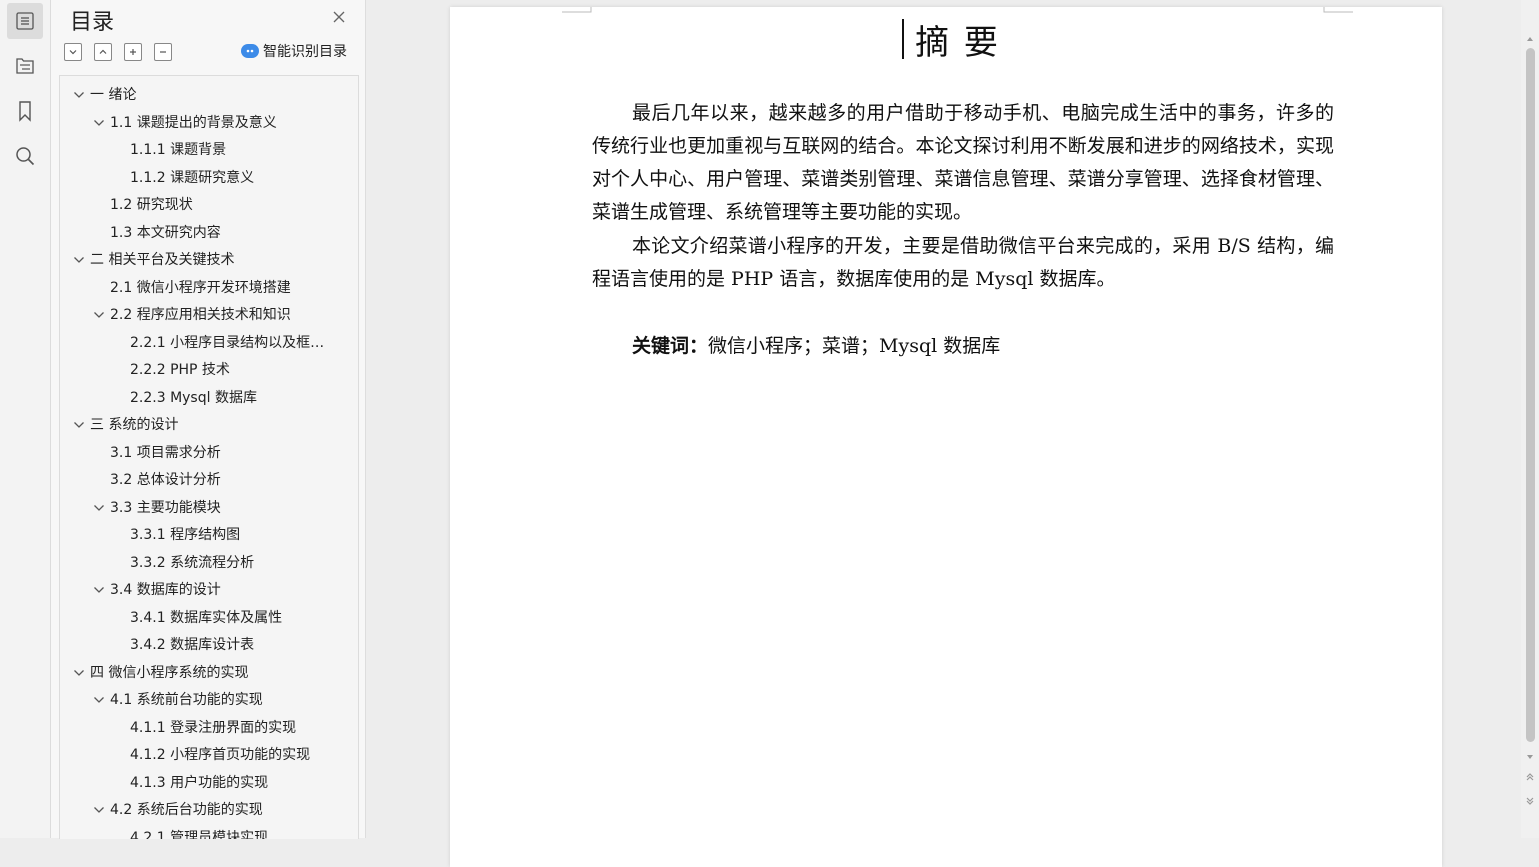 Image resolution: width=1539 pixels, height=867 pixels. I want to click on toc-item: 3.1 项目需求分析, so click(165, 453).